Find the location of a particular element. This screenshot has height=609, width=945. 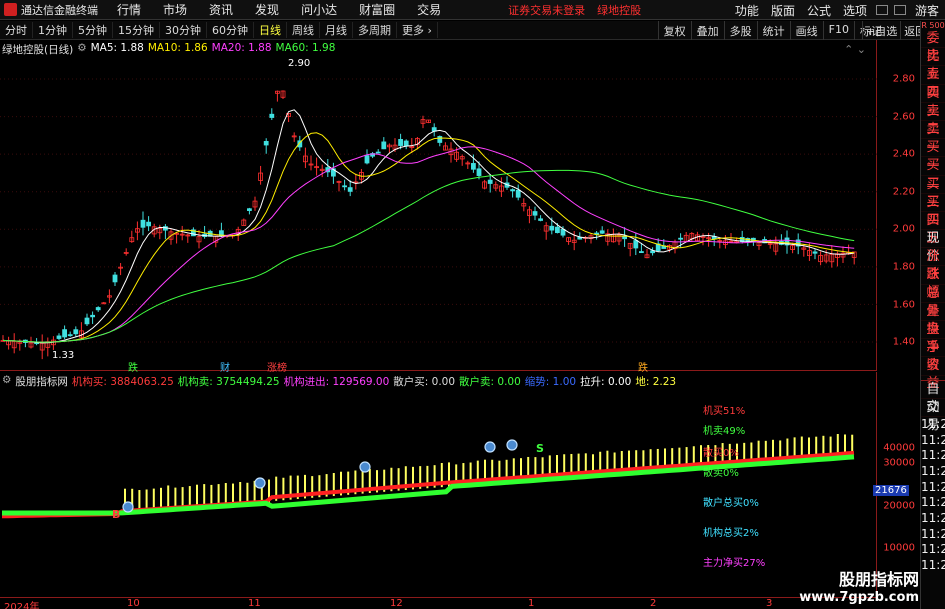

period-multi: 多周期 is located at coordinates (375, 30).